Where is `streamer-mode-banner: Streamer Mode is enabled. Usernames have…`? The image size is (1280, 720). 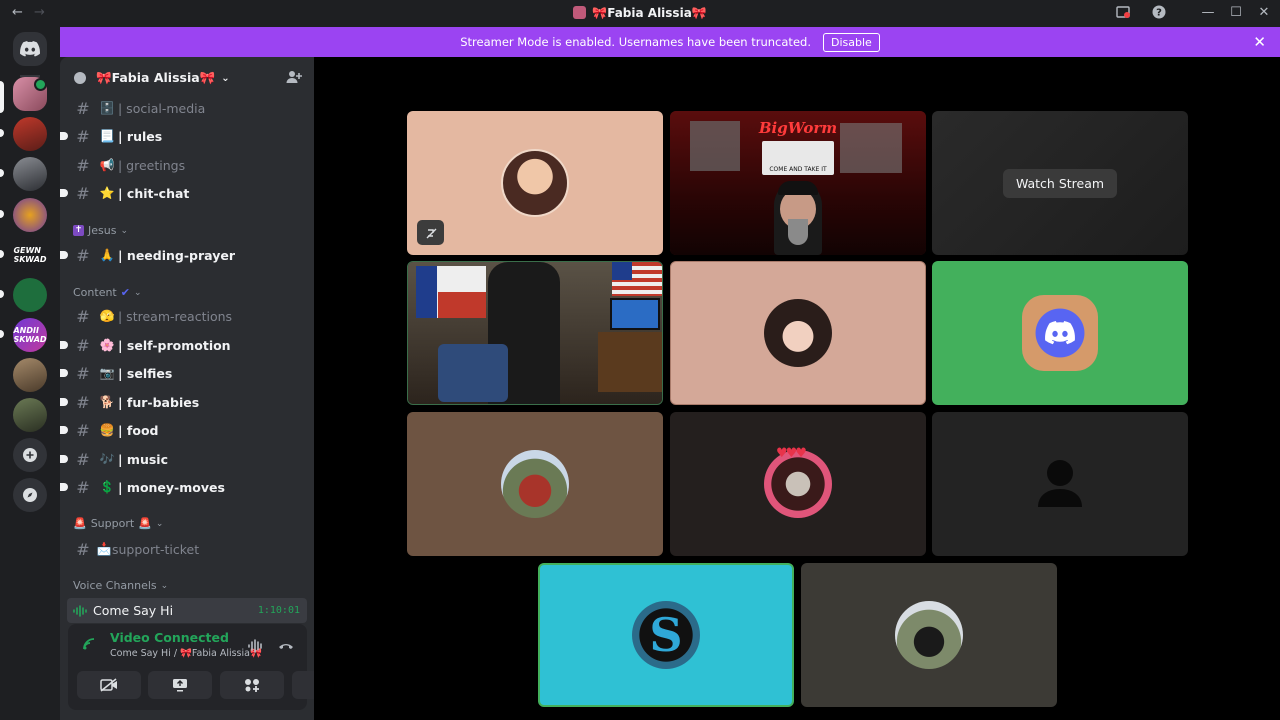 streamer-mode-banner: Streamer Mode is enabled. Usernames have… is located at coordinates (670, 42).